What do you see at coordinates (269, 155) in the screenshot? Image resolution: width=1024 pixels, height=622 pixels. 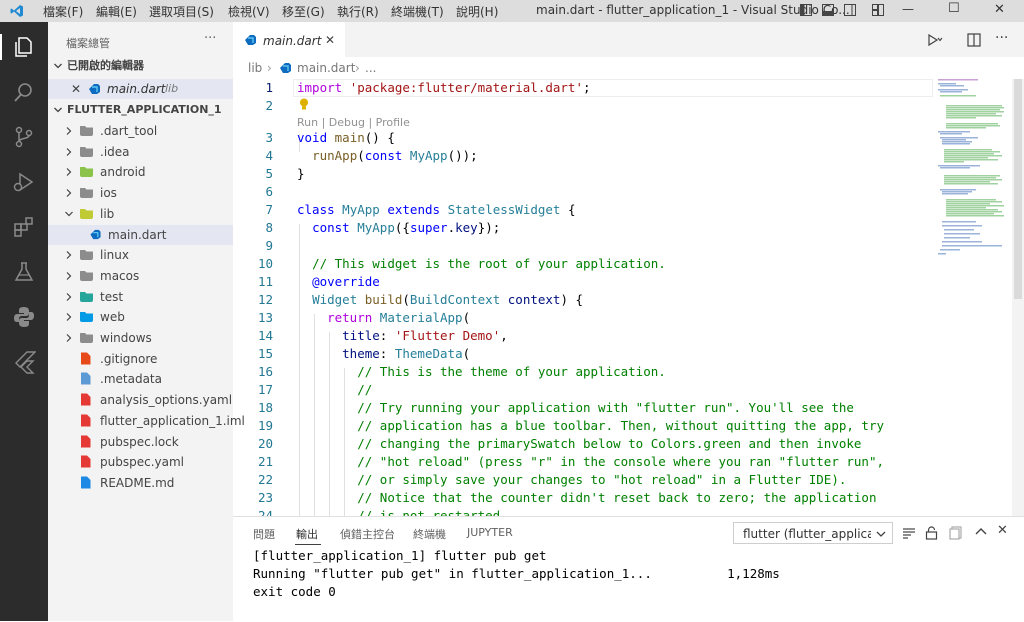 I see `line-number: 4` at bounding box center [269, 155].